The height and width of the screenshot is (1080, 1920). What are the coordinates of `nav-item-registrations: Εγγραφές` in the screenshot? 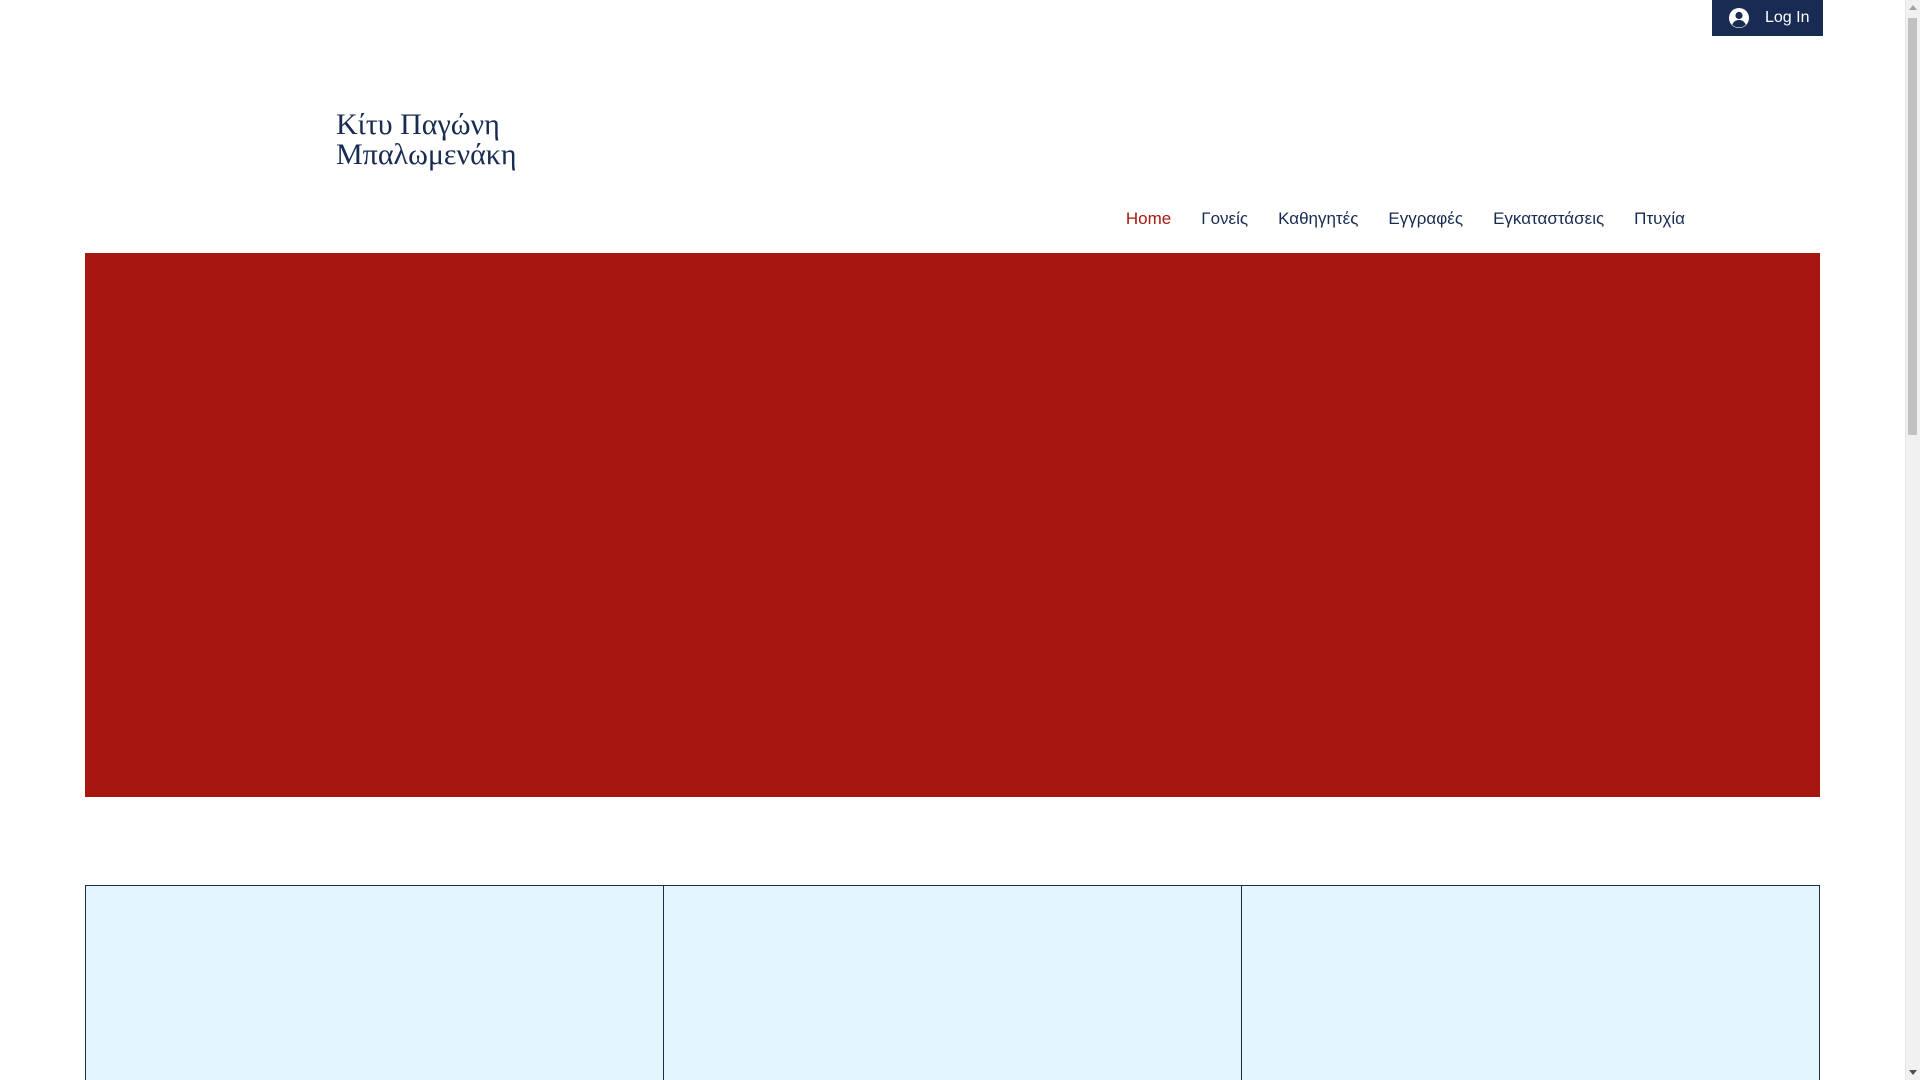 It's located at (1425, 219).